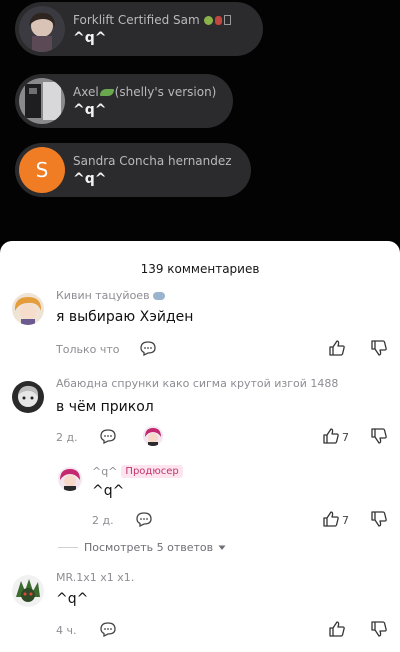  I want to click on red-emoji-icon, so click(218, 20).